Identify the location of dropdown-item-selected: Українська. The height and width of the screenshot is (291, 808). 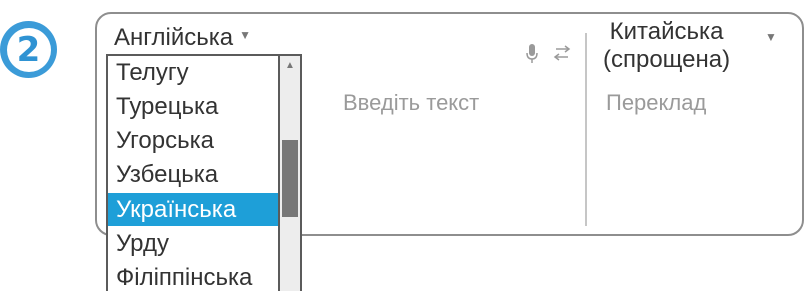
(193, 209).